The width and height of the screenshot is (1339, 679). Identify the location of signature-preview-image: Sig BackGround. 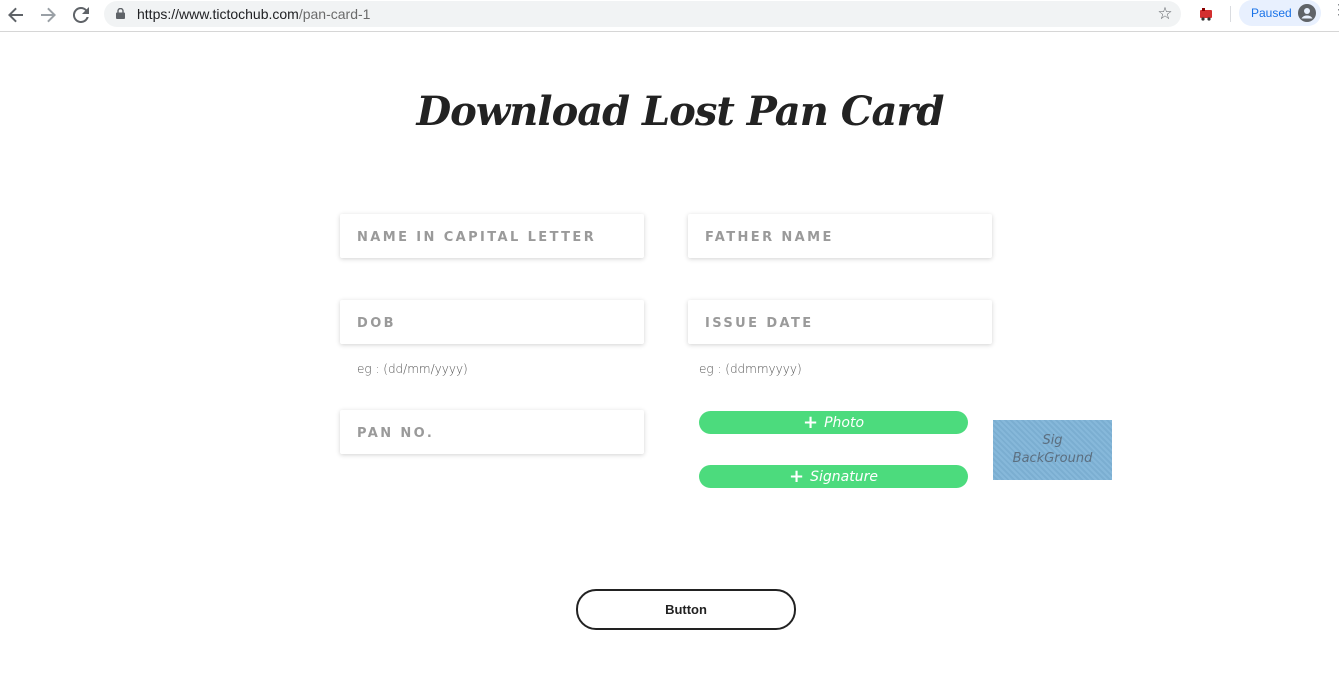
(1052, 450).